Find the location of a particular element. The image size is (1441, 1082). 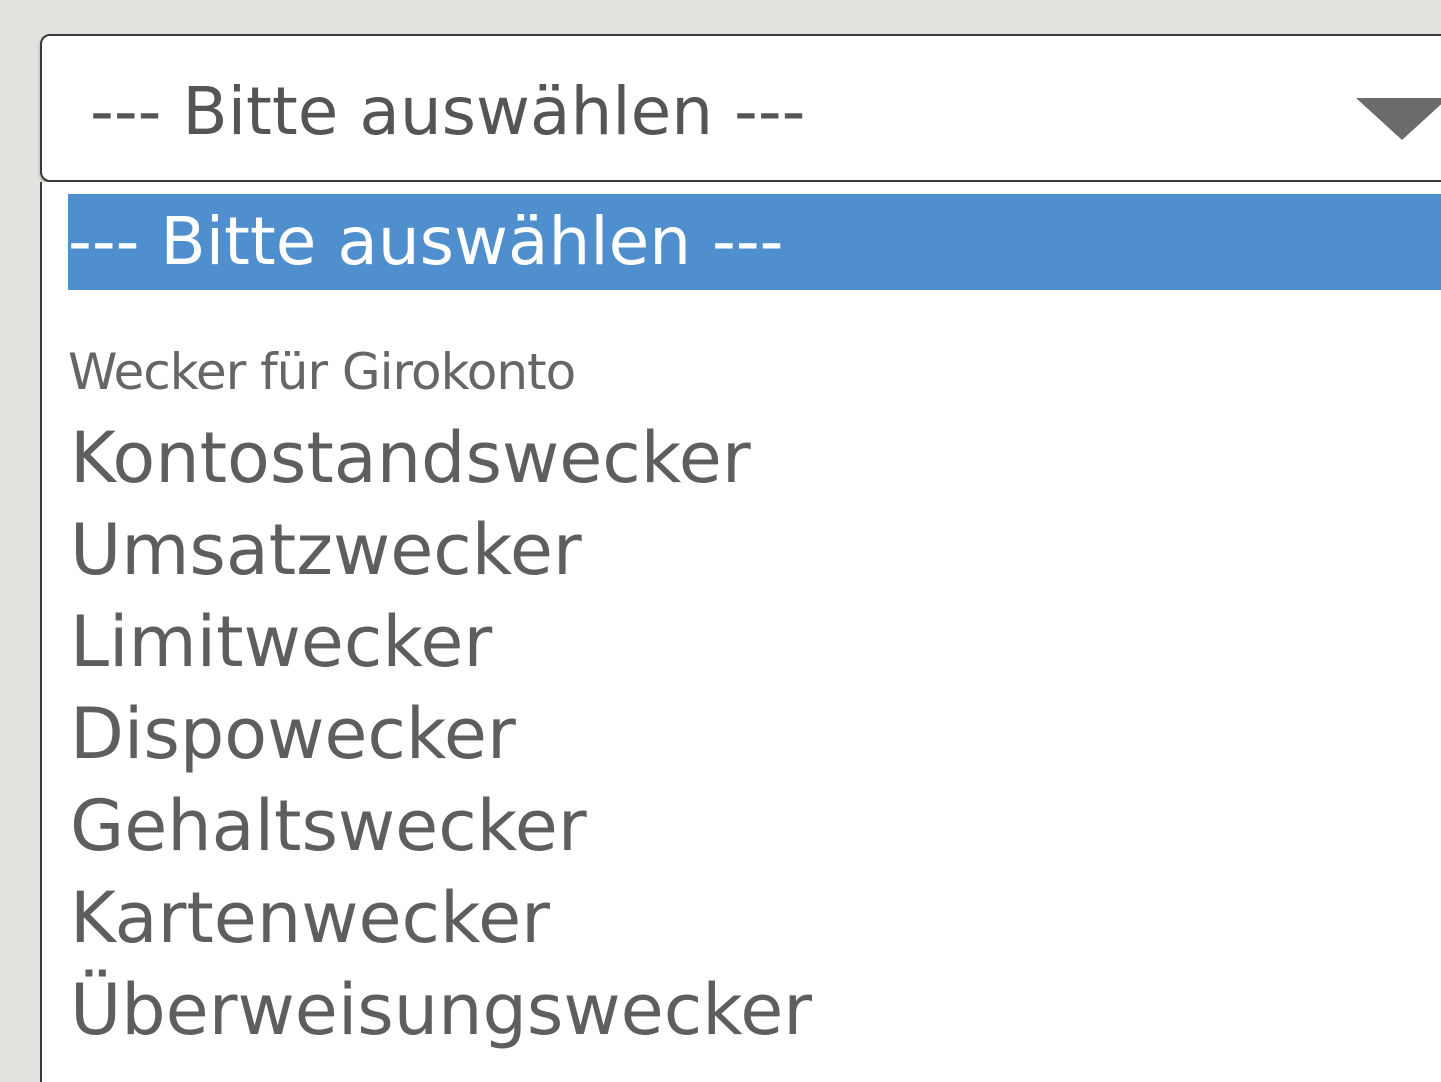

option-kartenwecker: Kartenwecker is located at coordinates (310, 918).